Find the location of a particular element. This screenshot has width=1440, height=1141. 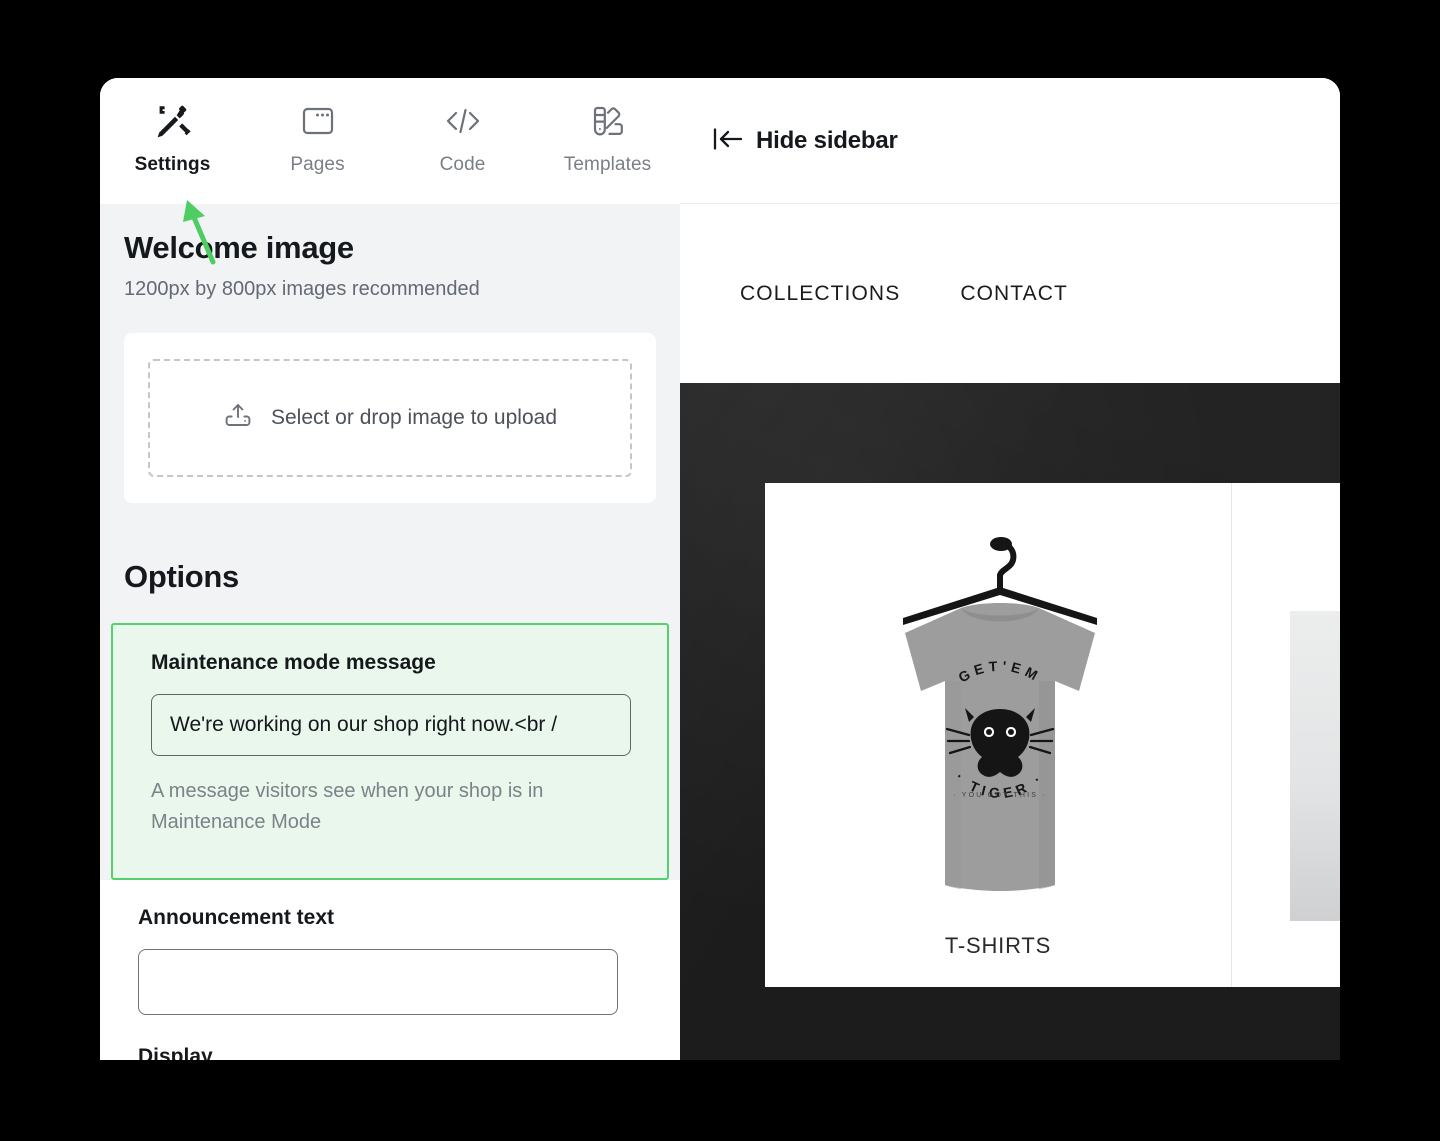

tab-pages: Pages is located at coordinates (317, 138).